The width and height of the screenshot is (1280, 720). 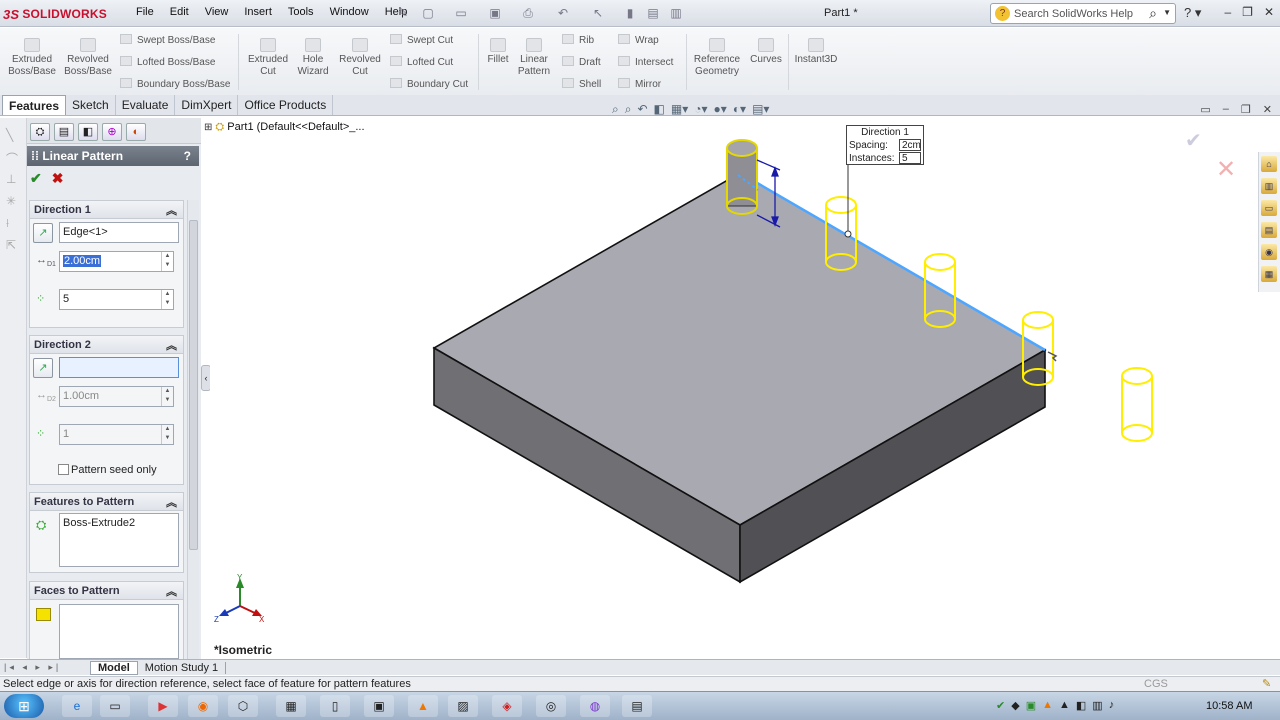 What do you see at coordinates (243, 706) in the screenshot?
I see `app-taskbar-icon: ⬡` at bounding box center [243, 706].